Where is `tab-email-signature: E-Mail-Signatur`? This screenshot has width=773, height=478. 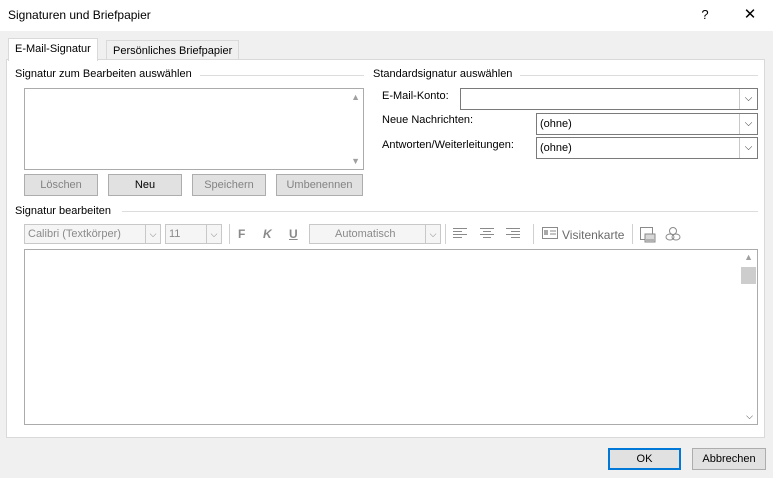
tab-email-signature: E-Mail-Signatur is located at coordinates (53, 49).